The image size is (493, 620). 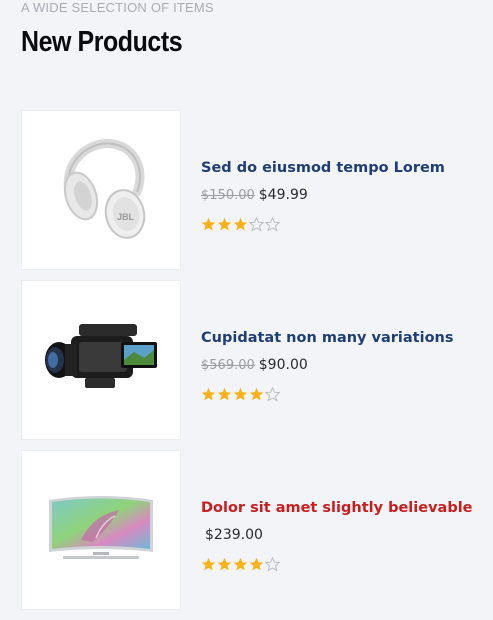 I want to click on product-price: $569.00 $90.00, so click(x=346, y=365).